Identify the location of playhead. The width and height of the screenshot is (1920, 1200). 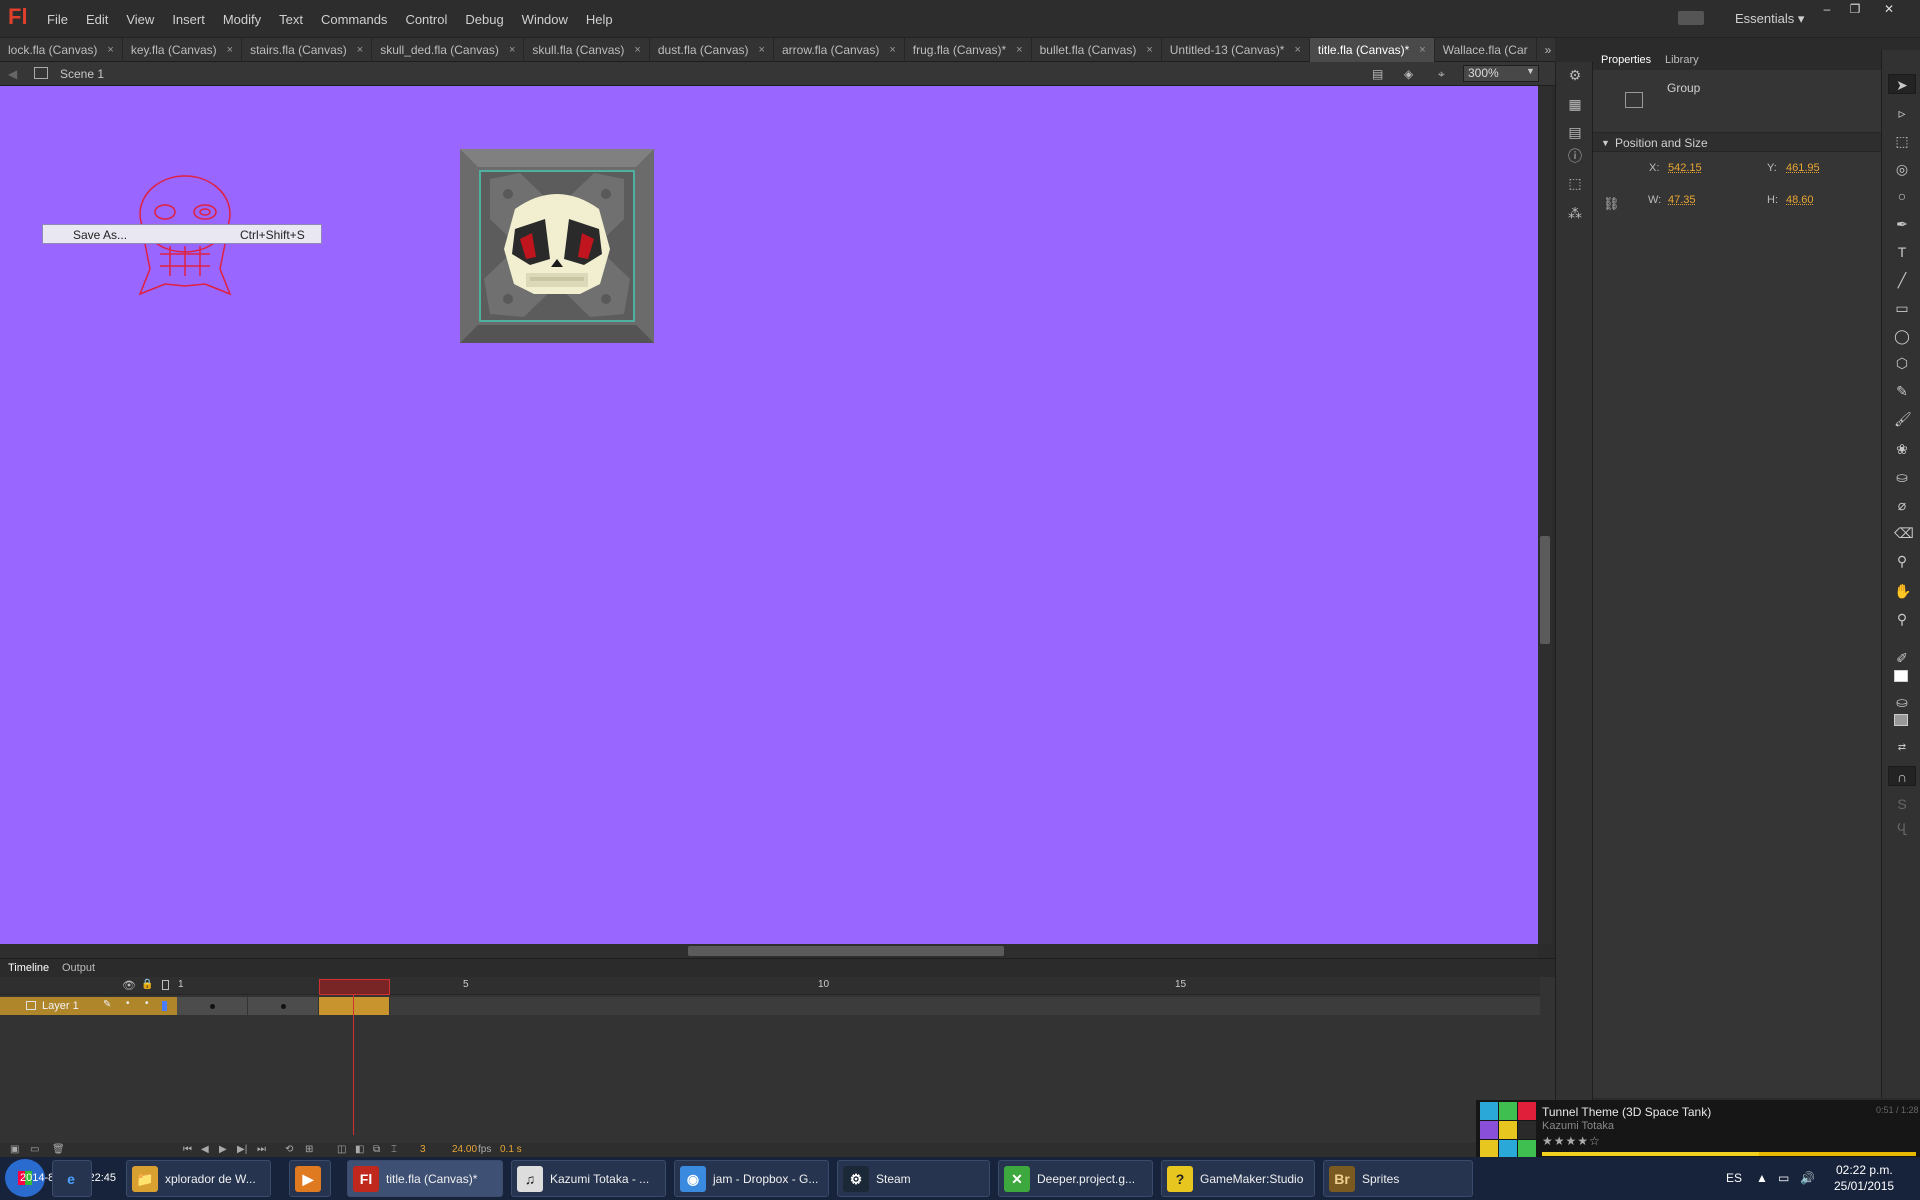
(354, 987).